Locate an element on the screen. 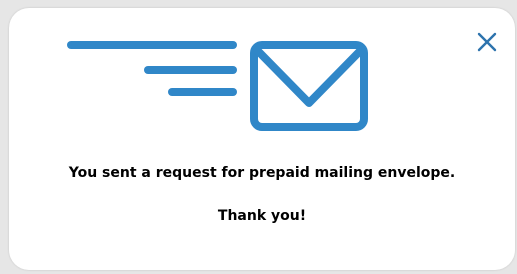 The image size is (517, 274). thank-you-text: Thank you! is located at coordinates (262, 216).